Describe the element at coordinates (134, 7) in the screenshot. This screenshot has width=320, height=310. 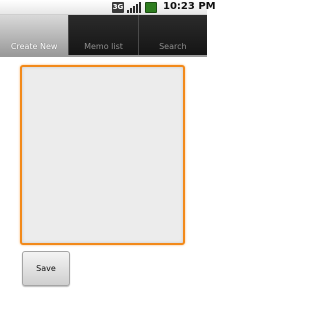
I see `signal-strength-icon` at that location.